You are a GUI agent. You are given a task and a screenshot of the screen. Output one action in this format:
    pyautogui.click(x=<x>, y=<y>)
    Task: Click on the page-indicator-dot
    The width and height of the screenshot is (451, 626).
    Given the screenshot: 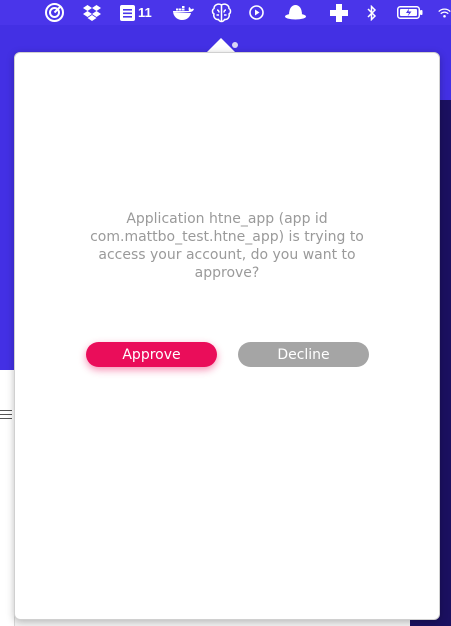 What is the action you would take?
    pyautogui.click(x=235, y=45)
    